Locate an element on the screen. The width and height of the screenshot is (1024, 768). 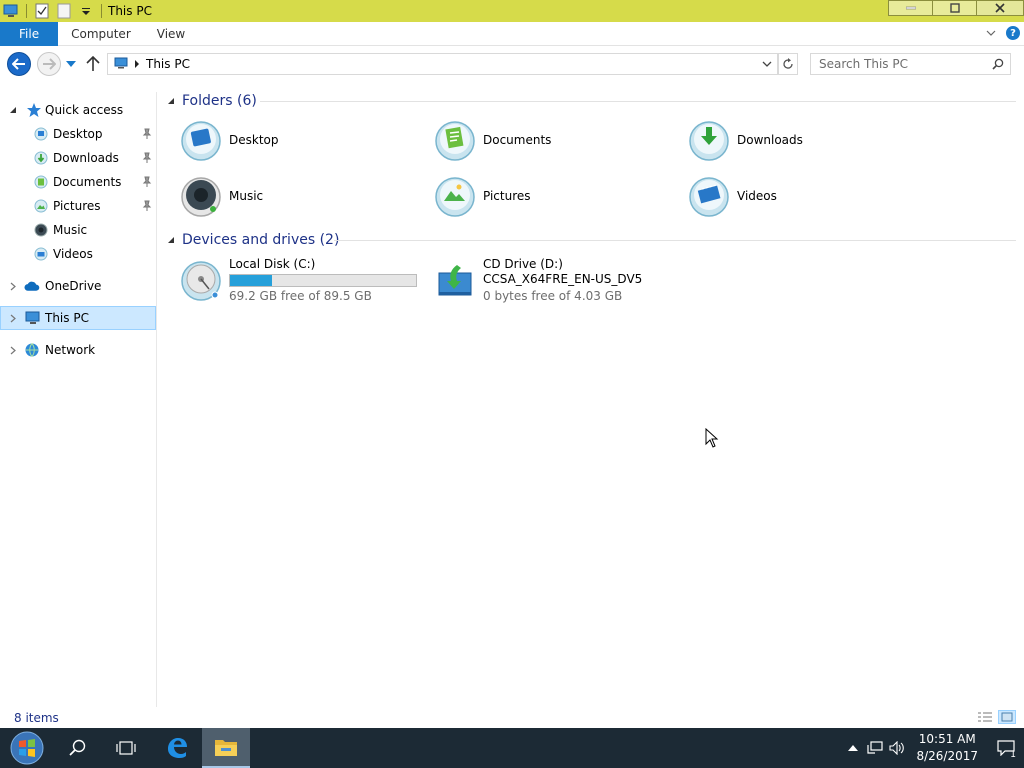
drive-name: CD Drive (D:) is located at coordinates (523, 264).